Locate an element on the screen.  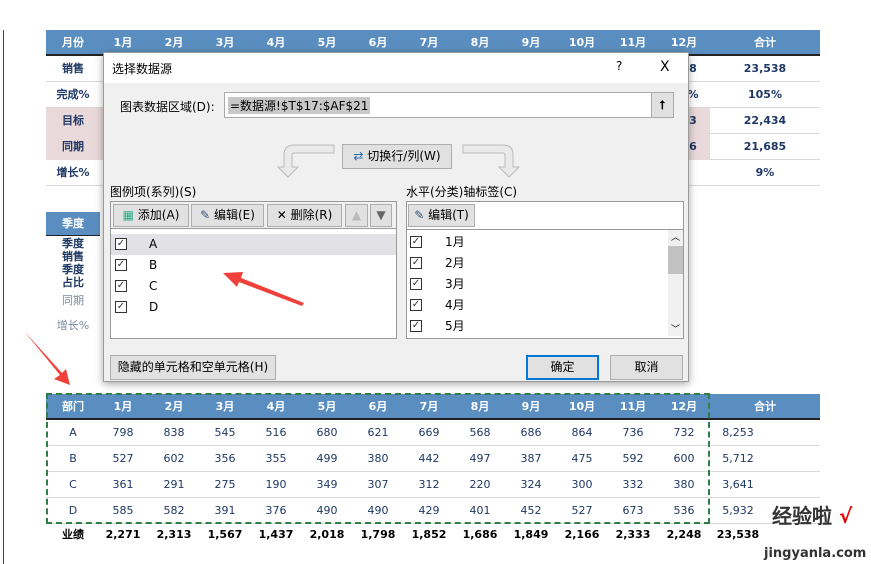
cell-value: 2,333 is located at coordinates (633, 534).